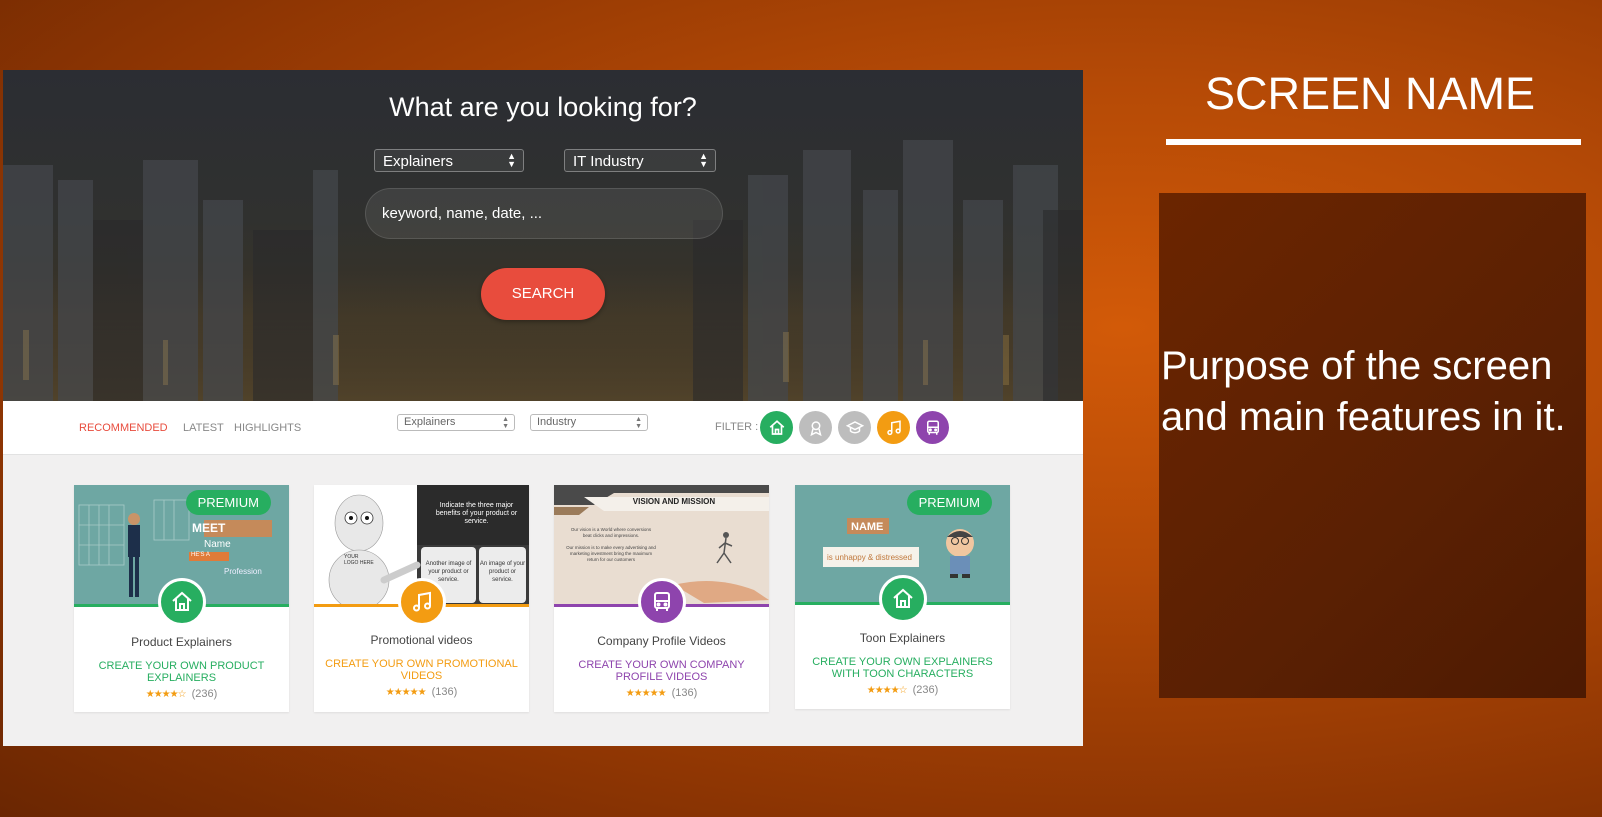 This screenshot has width=1602, height=817. Describe the element at coordinates (430, 422) in the screenshot. I see `filter-category-value: Explainers` at that location.